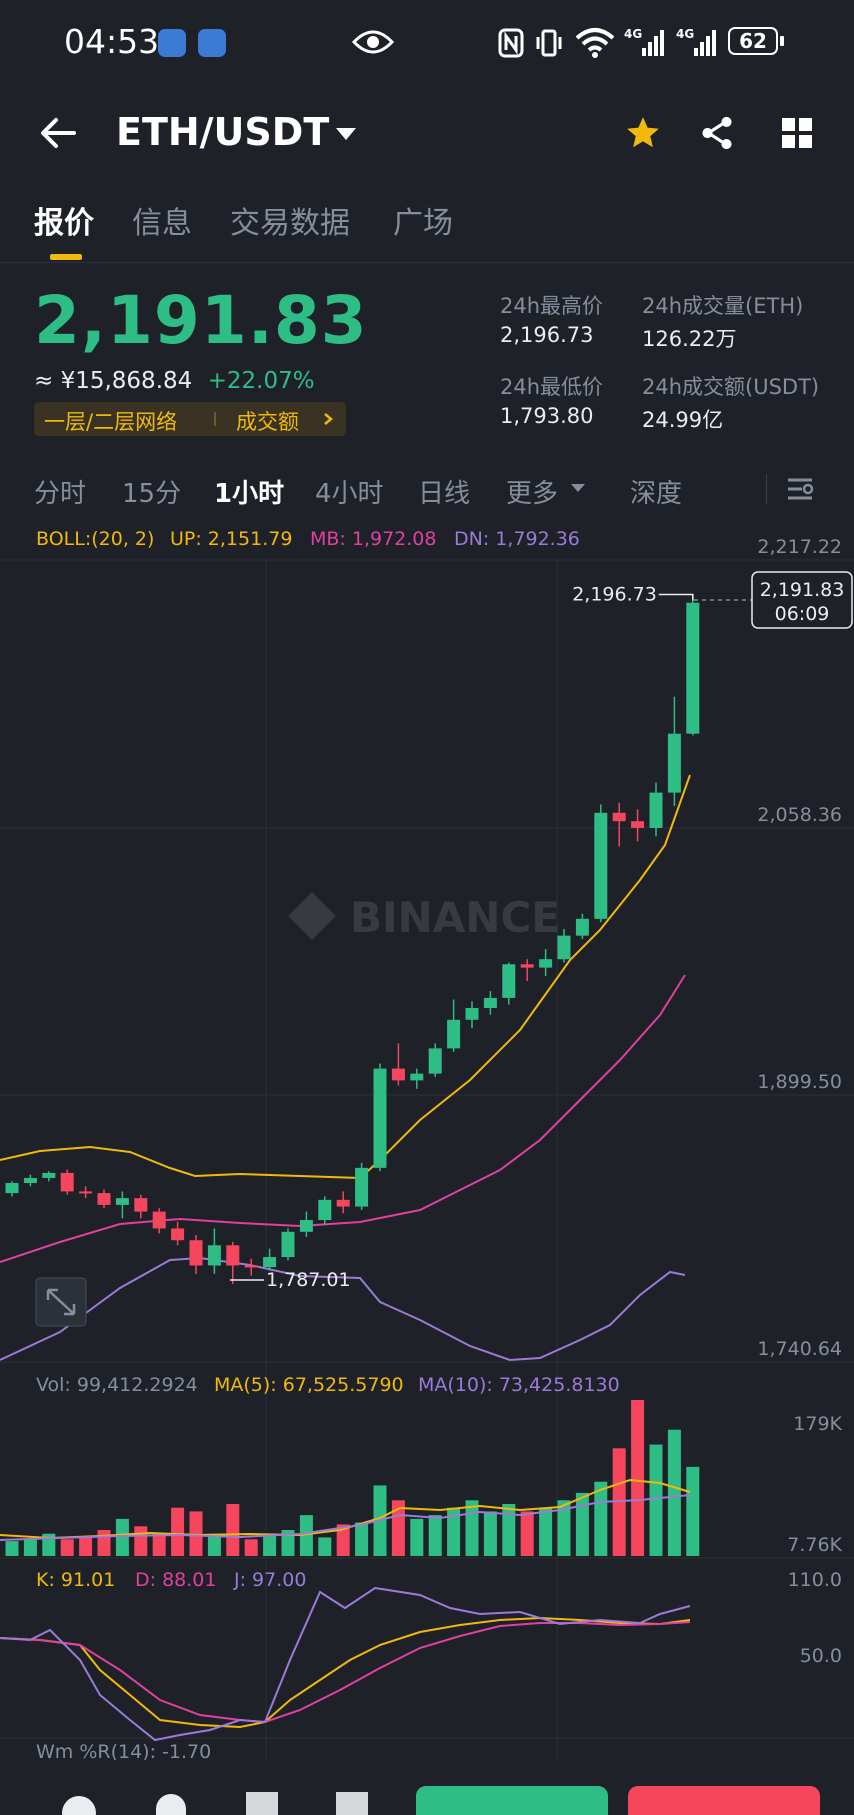 The width and height of the screenshot is (854, 1815). Describe the element at coordinates (269, 1580) in the screenshot. I see `kdj-j-label: J: 97.00` at that location.